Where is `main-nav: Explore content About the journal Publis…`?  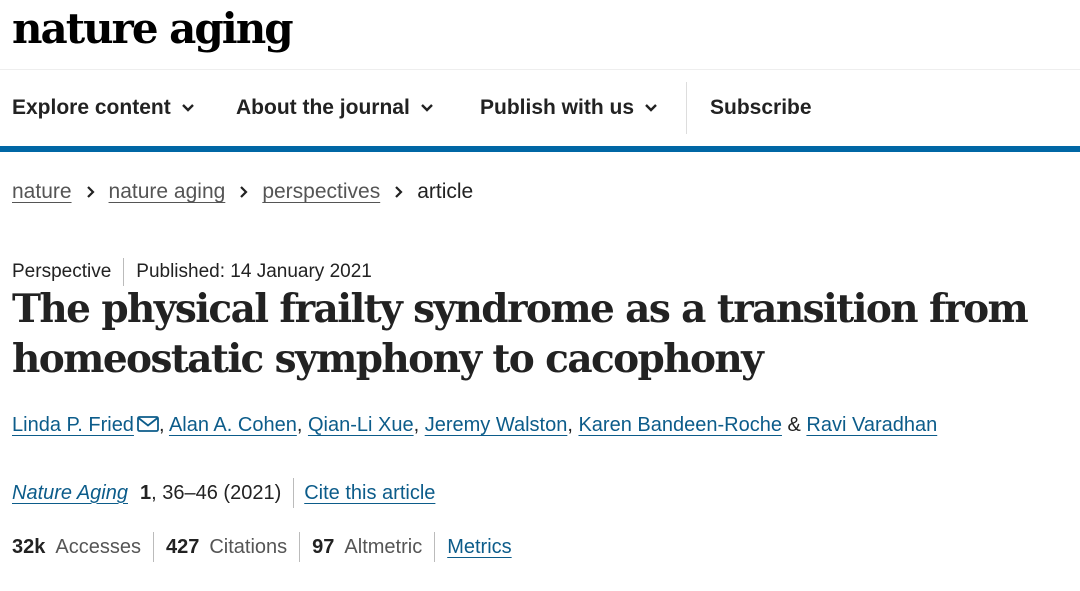
main-nav: Explore content About the journal Publis… is located at coordinates (540, 110).